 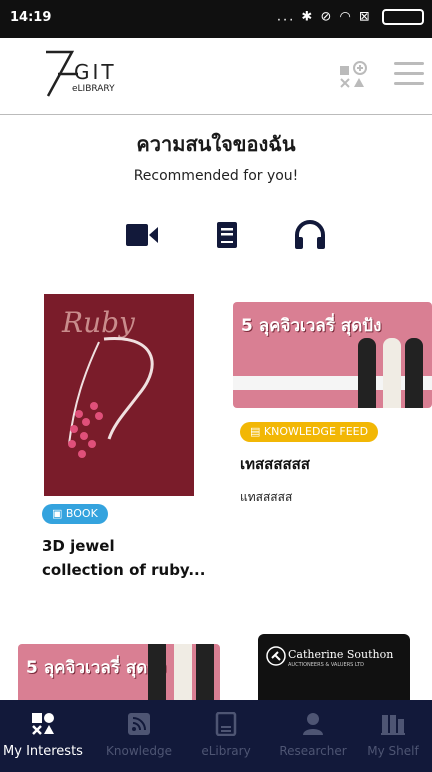 I want to click on nav-knowledge: Knowledge, so click(x=139, y=736).